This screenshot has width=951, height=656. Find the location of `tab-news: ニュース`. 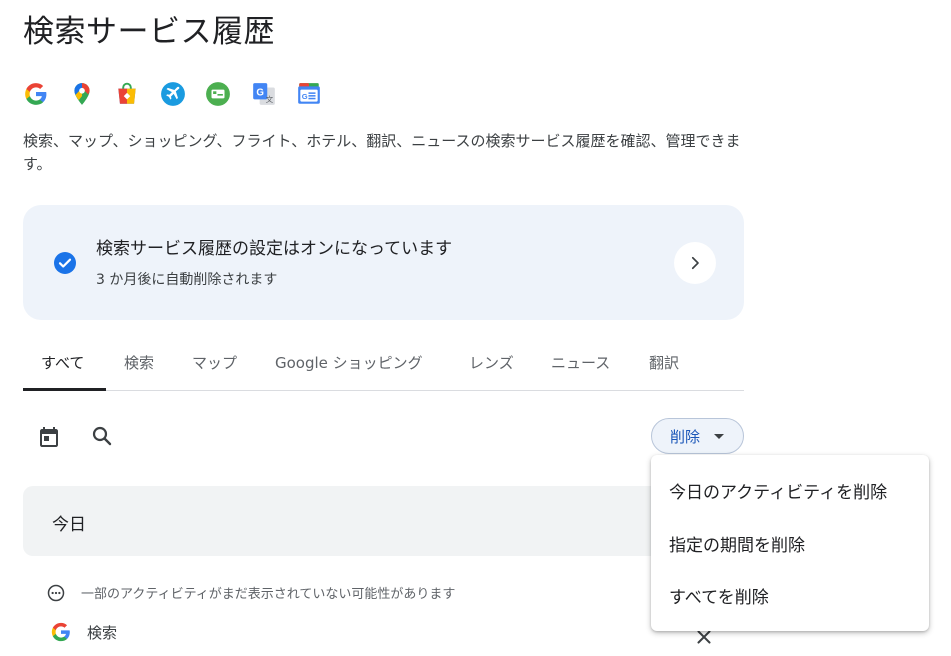

tab-news: ニュース is located at coordinates (580, 362).